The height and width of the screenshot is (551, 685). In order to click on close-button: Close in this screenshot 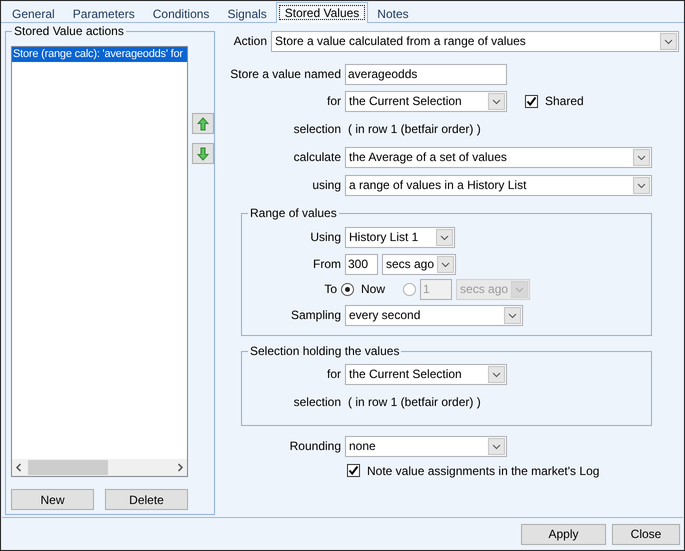, I will do `click(646, 534)`.